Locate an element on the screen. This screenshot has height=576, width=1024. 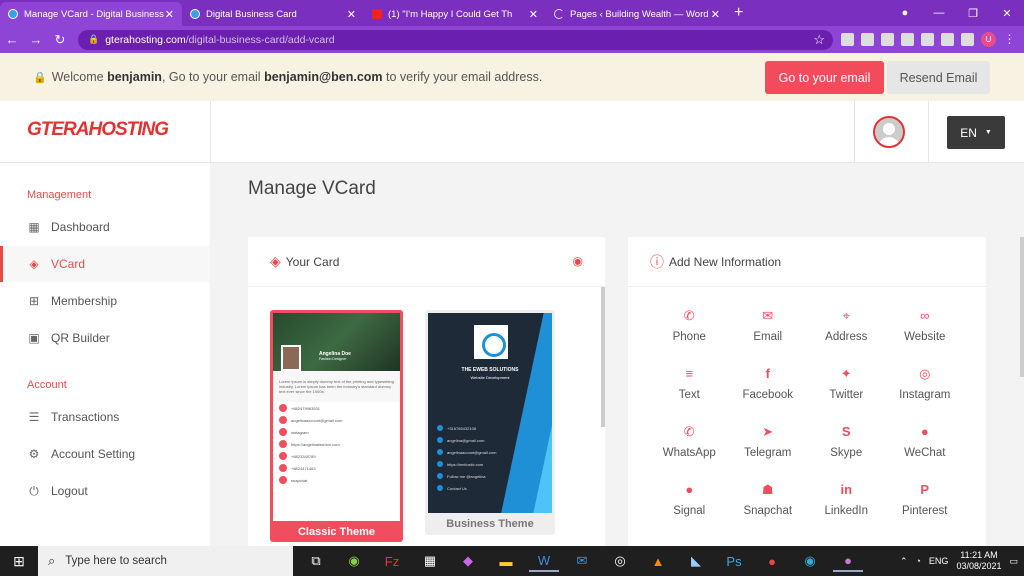
chevron-up-icon: ⌃ is located at coordinates (904, 561).